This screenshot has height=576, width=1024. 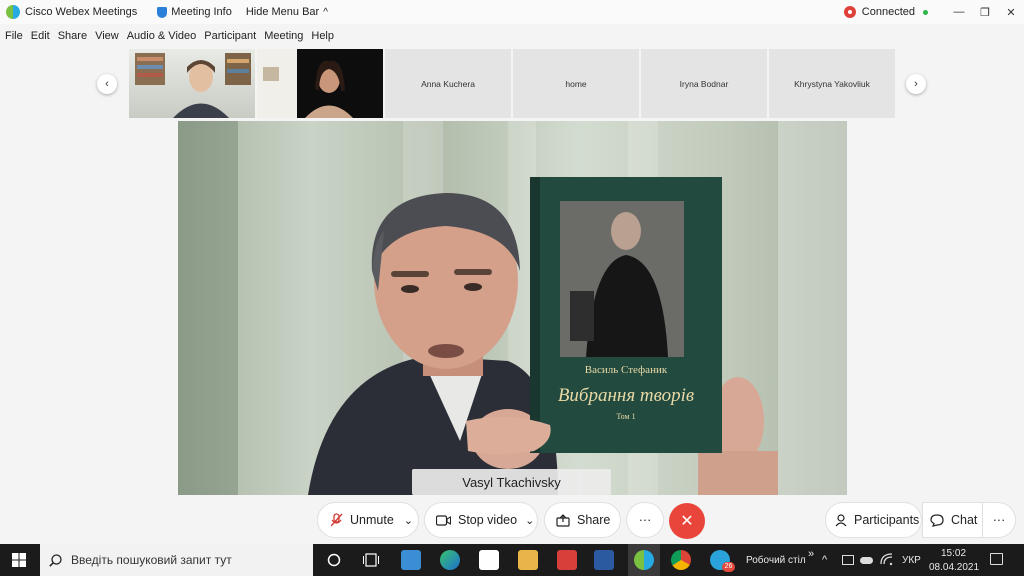 What do you see at coordinates (888, 12) in the screenshot?
I see `connection-status: Connected` at bounding box center [888, 12].